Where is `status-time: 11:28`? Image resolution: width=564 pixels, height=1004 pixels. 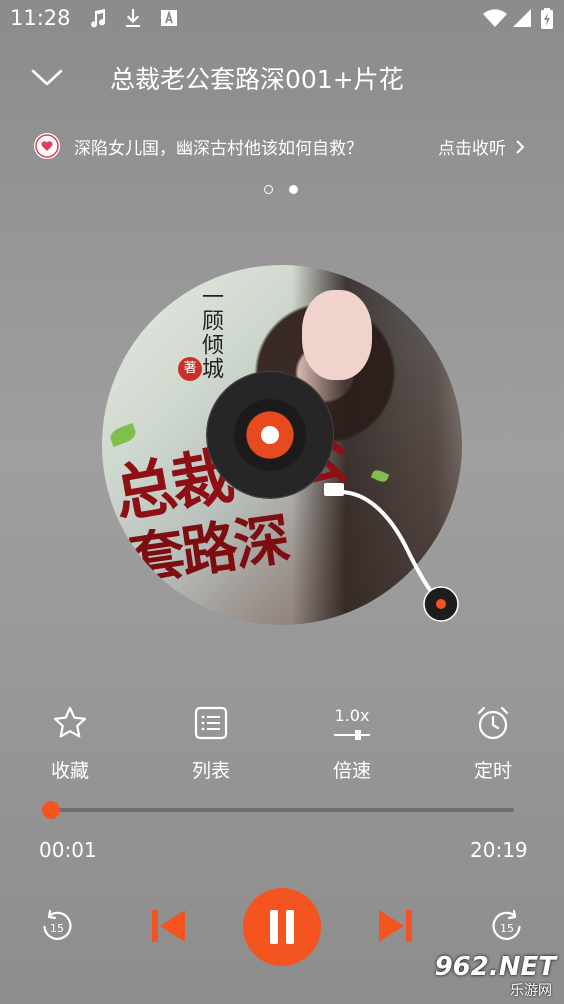
status-time: 11:28 is located at coordinates (40, 18).